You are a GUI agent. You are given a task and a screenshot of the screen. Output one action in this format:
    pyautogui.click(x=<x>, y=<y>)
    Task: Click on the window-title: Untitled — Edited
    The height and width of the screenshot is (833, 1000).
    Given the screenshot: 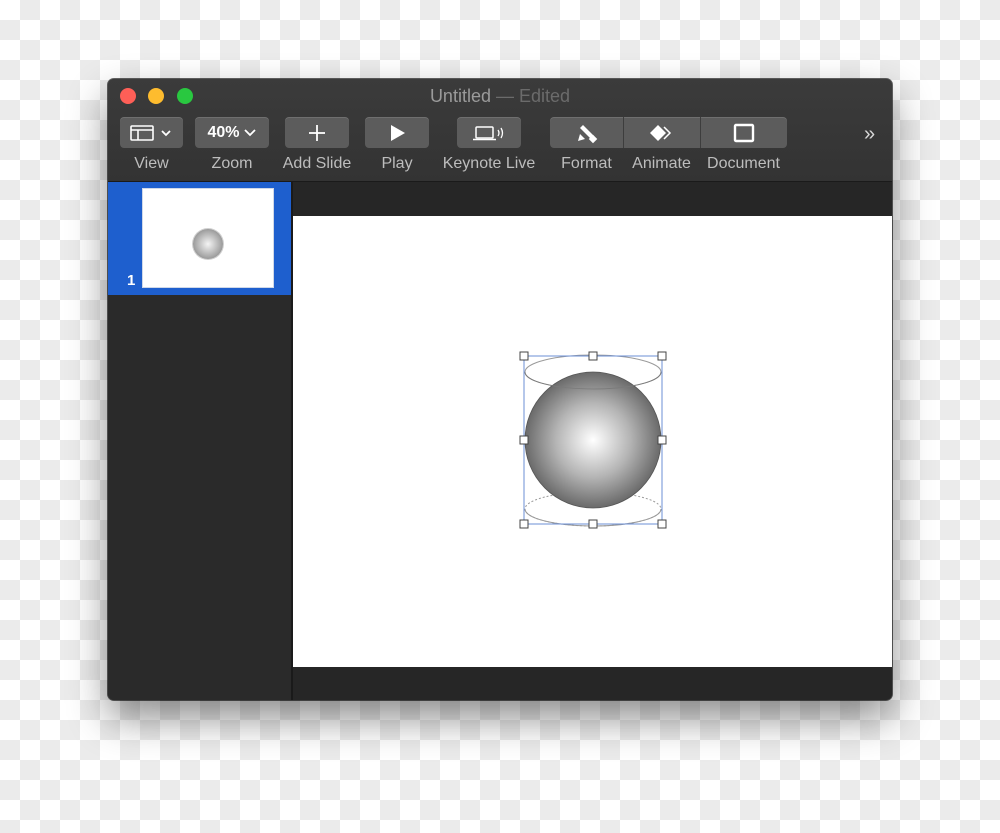 What is the action you would take?
    pyautogui.click(x=500, y=96)
    